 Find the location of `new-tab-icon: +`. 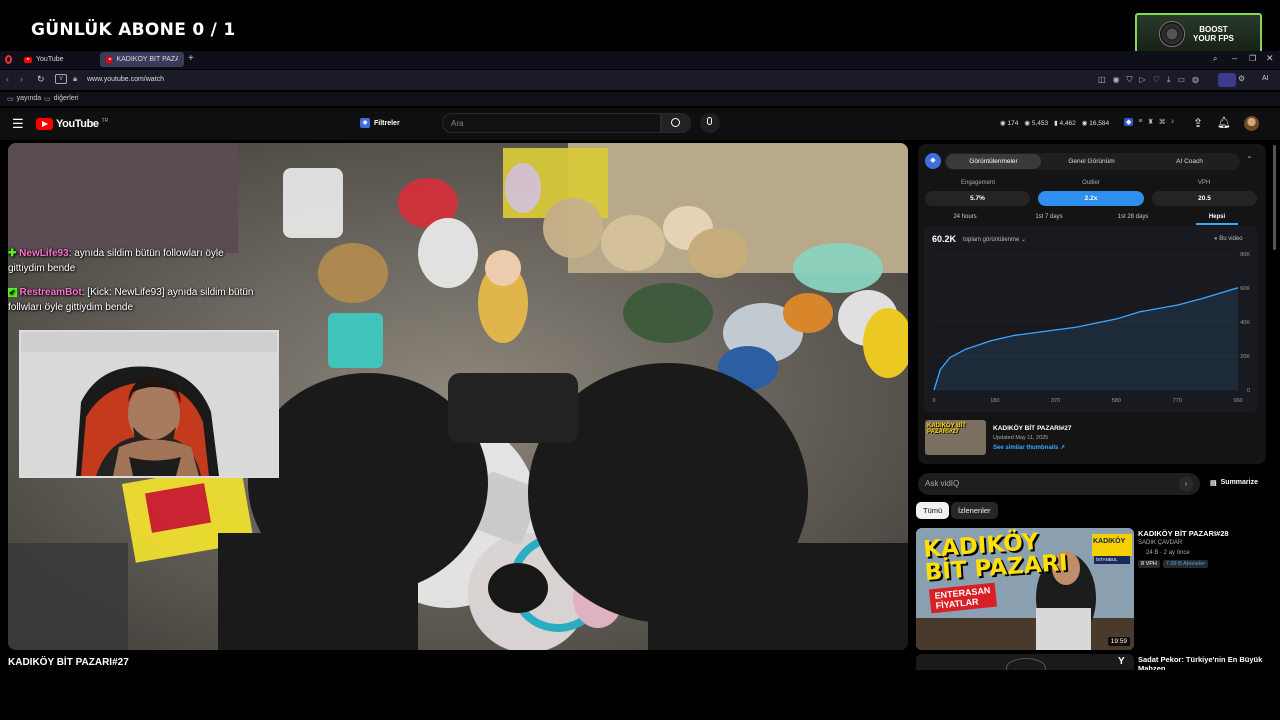

new-tab-icon: + is located at coordinates (193, 59).